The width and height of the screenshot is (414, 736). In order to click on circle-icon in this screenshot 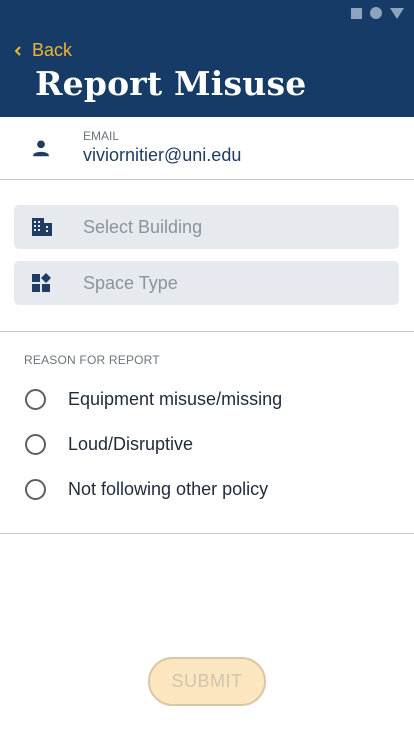, I will do `click(376, 13)`.